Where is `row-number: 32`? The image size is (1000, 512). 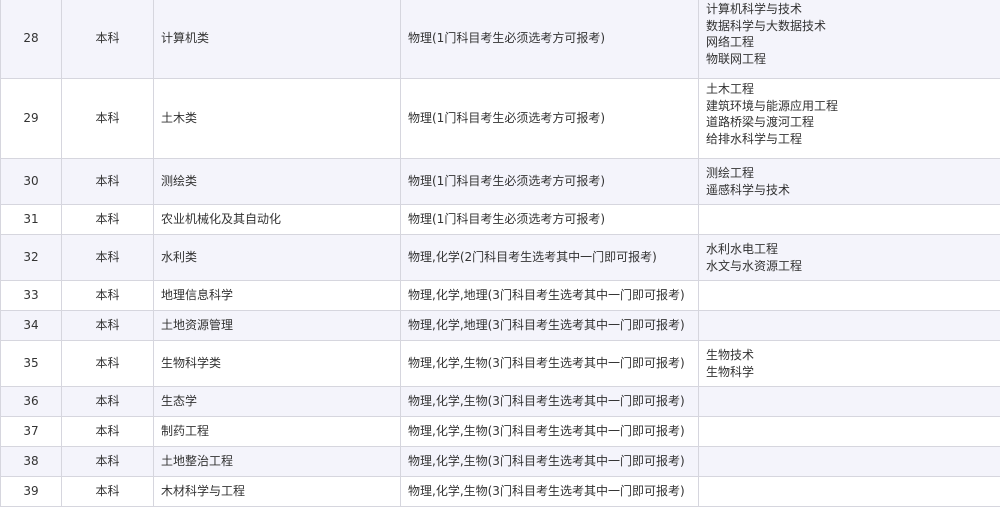
row-number: 32 is located at coordinates (31, 257).